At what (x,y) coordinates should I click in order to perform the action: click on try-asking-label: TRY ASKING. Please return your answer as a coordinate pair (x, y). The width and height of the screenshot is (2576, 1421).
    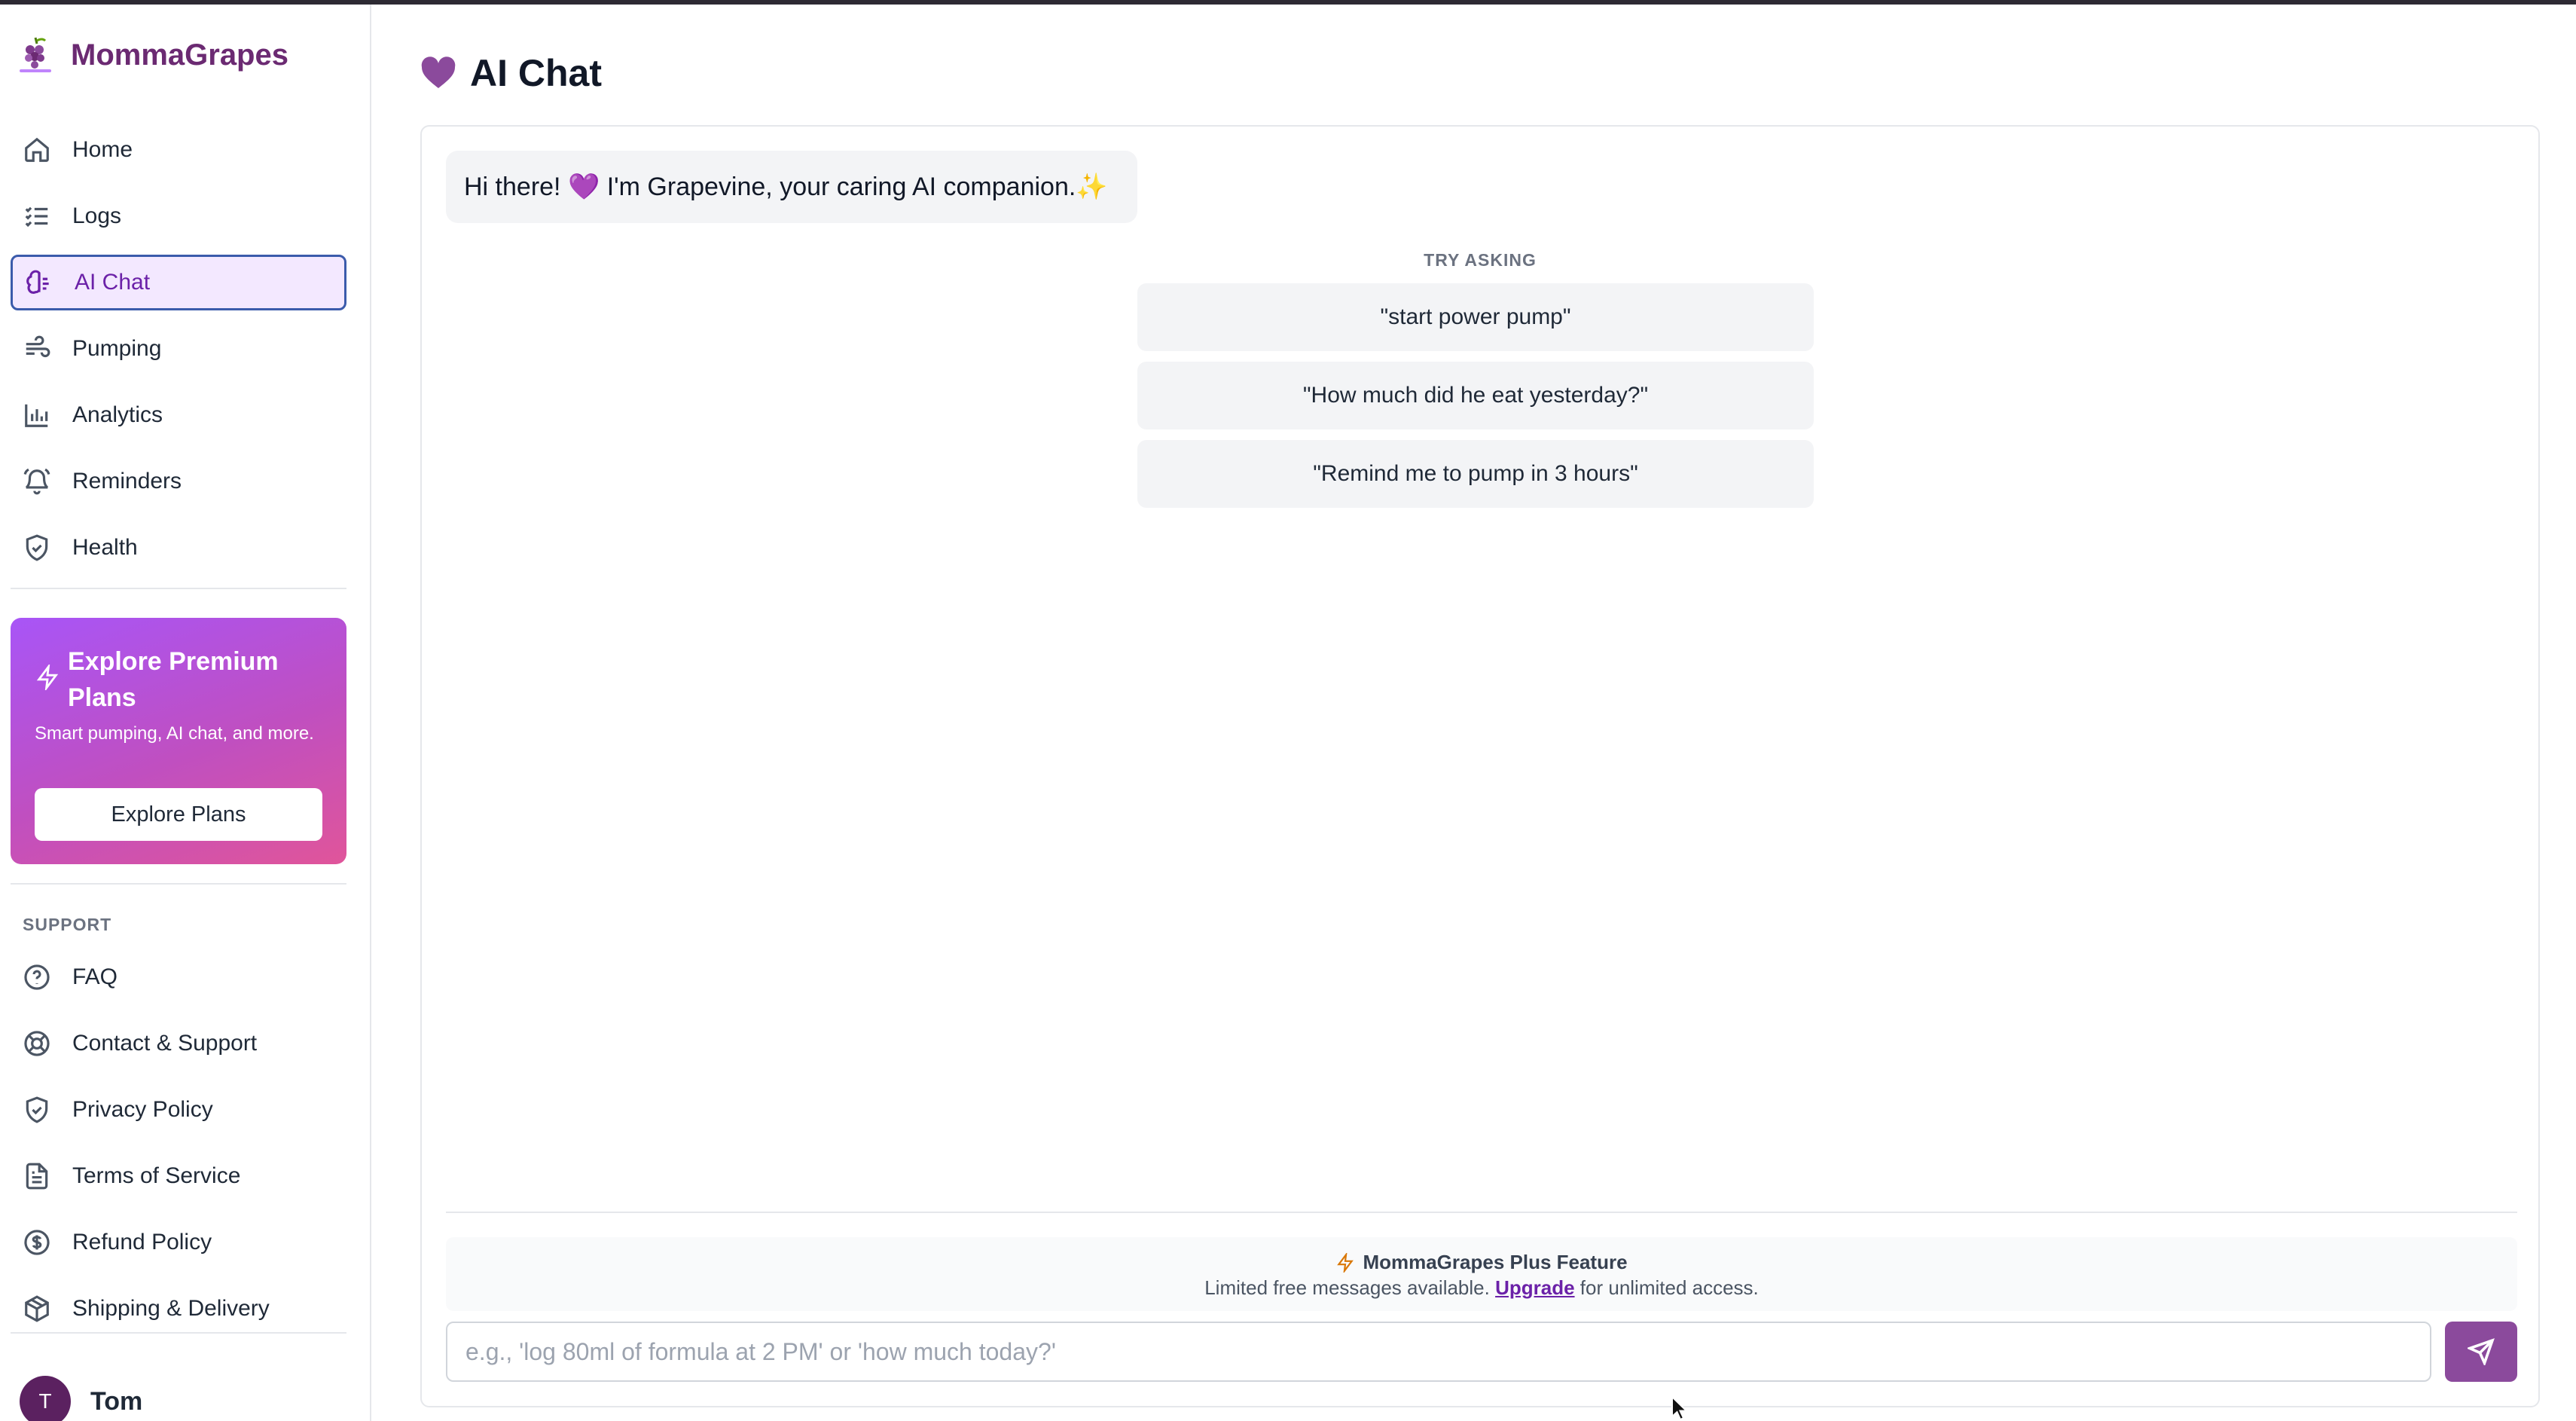
    Looking at the image, I should click on (1481, 260).